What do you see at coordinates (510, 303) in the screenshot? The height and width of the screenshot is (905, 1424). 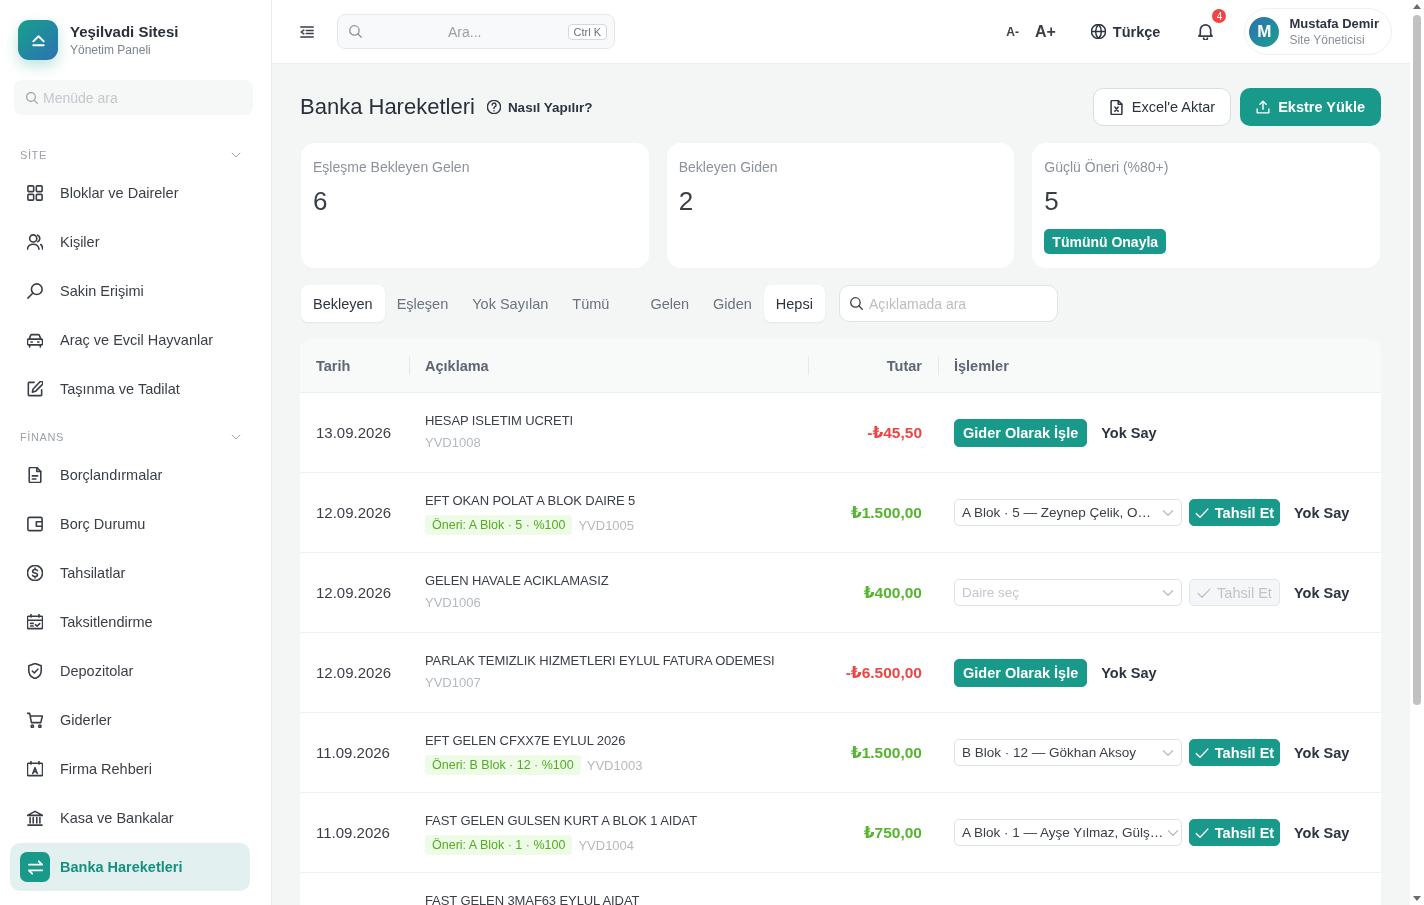 I see `filter-tab: Yok Sayılan` at bounding box center [510, 303].